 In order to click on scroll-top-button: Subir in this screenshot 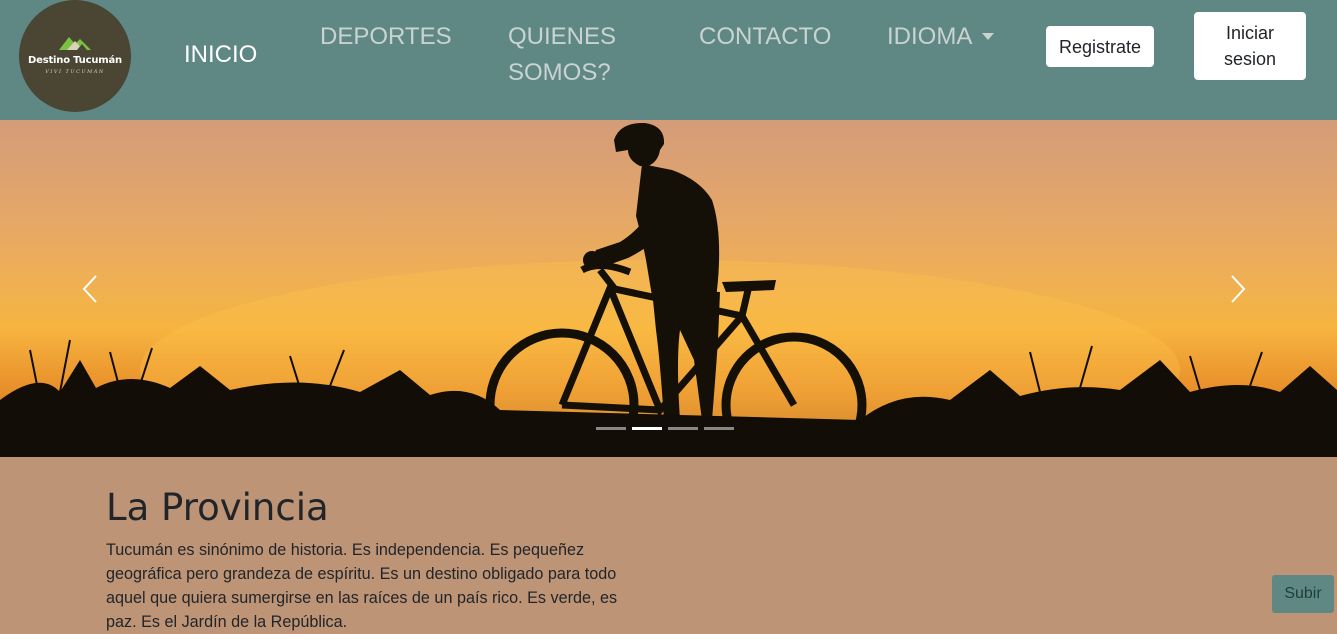, I will do `click(1303, 594)`.